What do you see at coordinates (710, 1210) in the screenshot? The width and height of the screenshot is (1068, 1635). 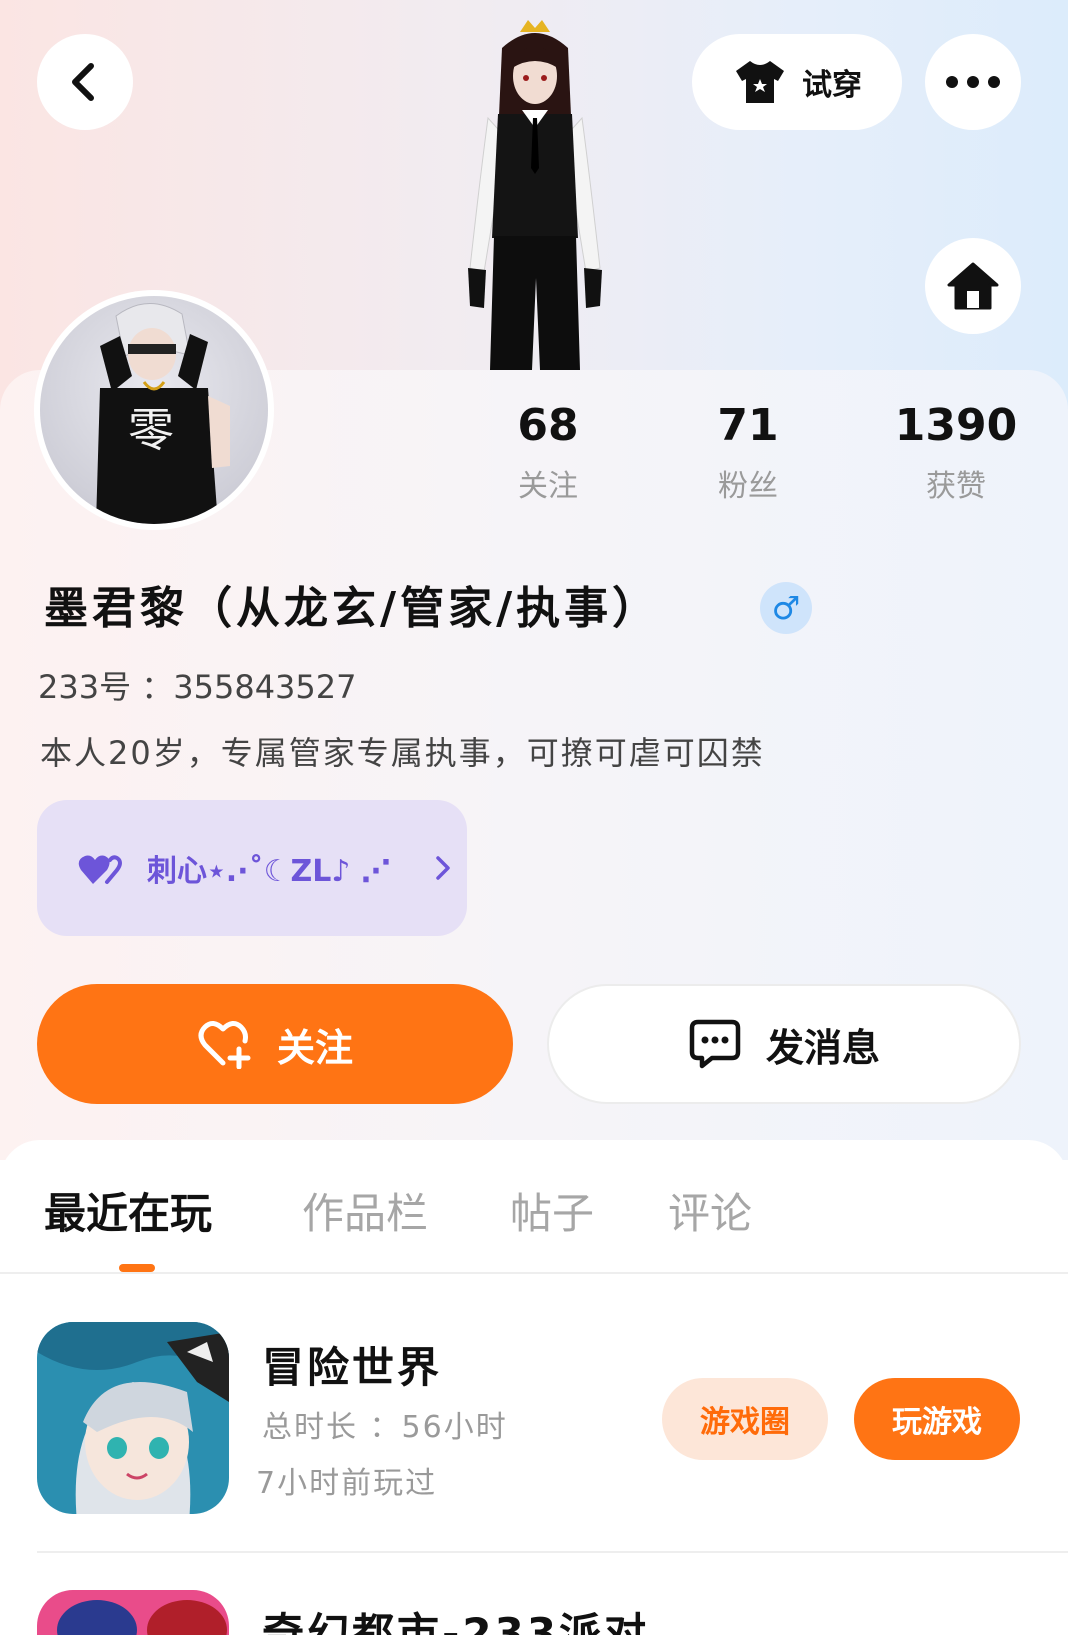 I see `tab-comments: 评论` at bounding box center [710, 1210].